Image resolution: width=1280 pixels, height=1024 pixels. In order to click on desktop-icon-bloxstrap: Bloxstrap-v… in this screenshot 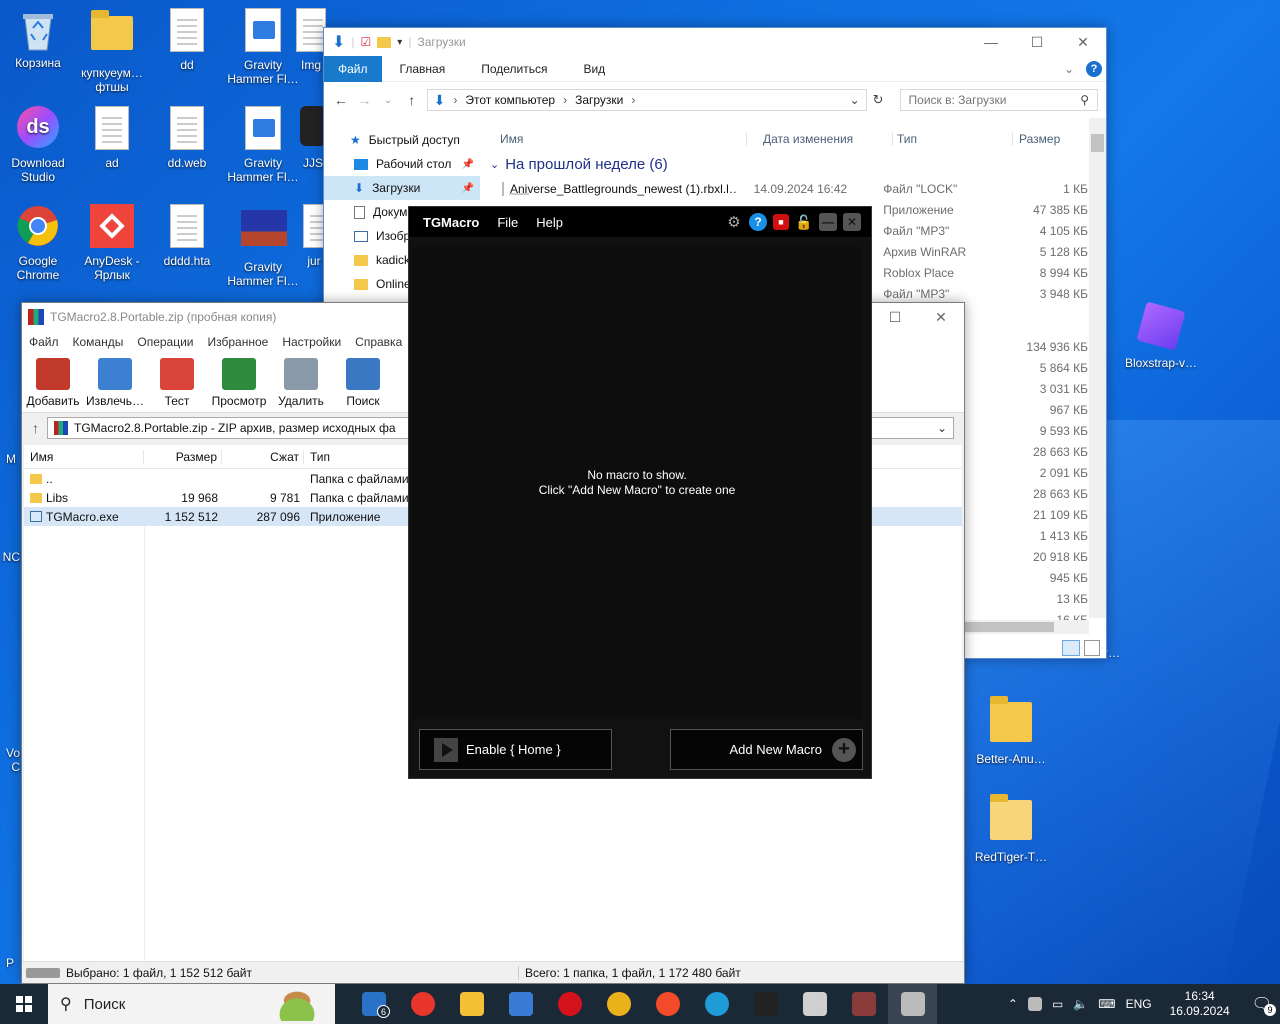, I will do `click(1161, 335)`.